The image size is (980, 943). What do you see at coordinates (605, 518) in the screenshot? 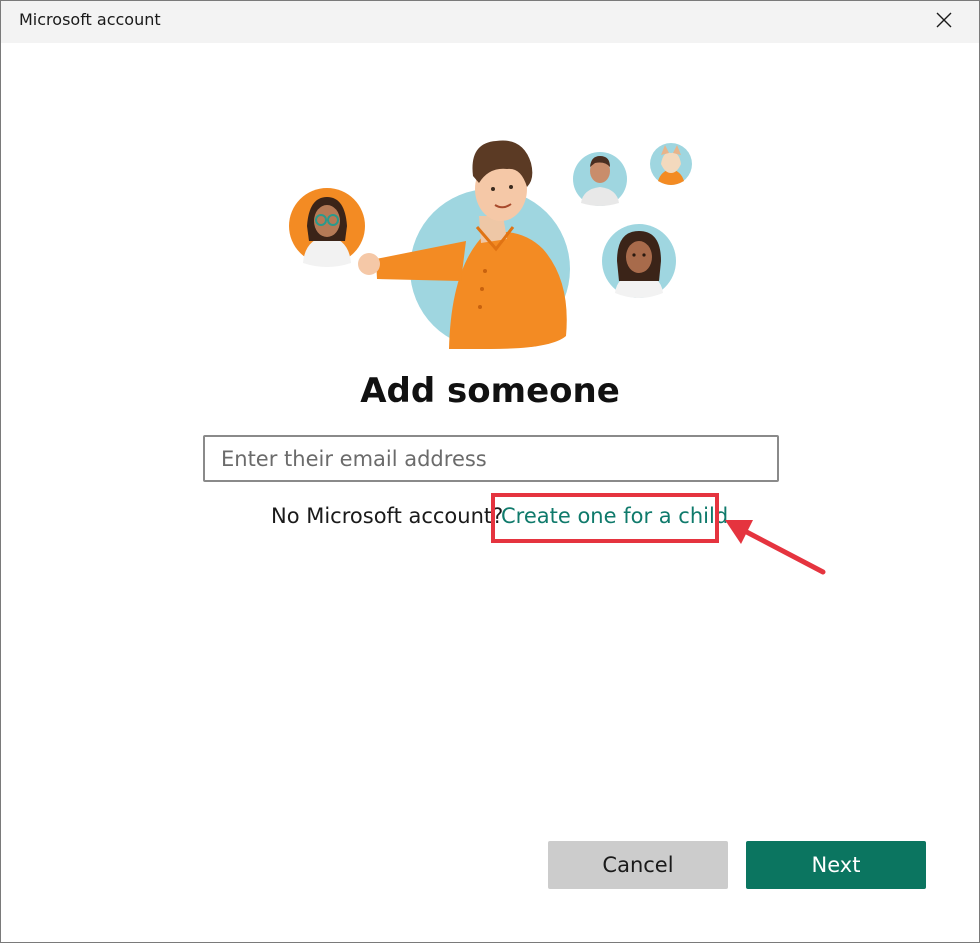
I see `annotation-highlight-box` at bounding box center [605, 518].